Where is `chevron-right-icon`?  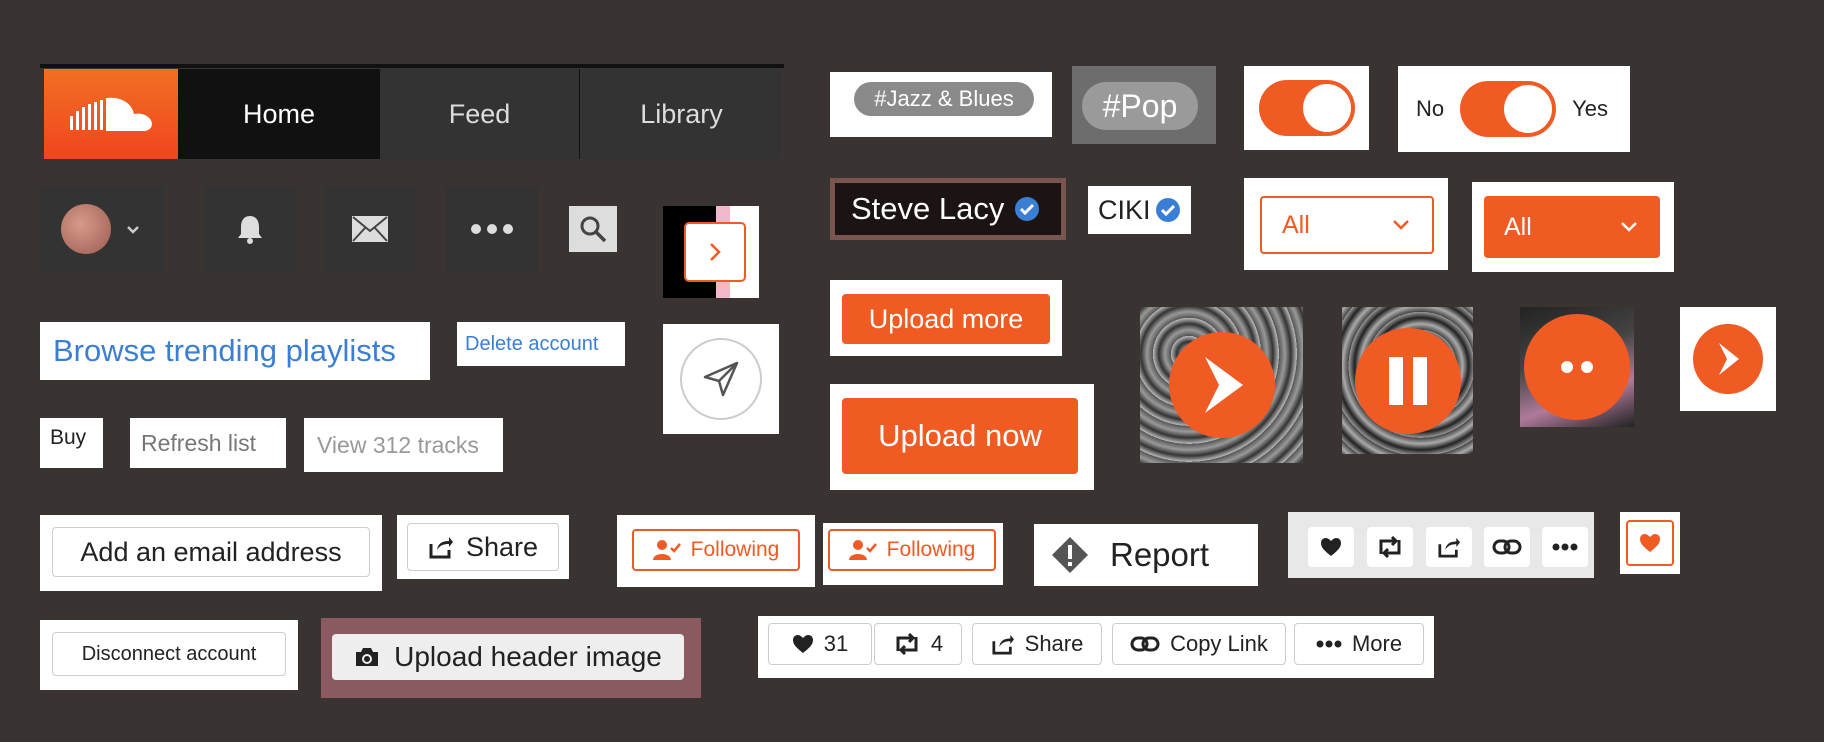
chevron-right-icon is located at coordinates (715, 252).